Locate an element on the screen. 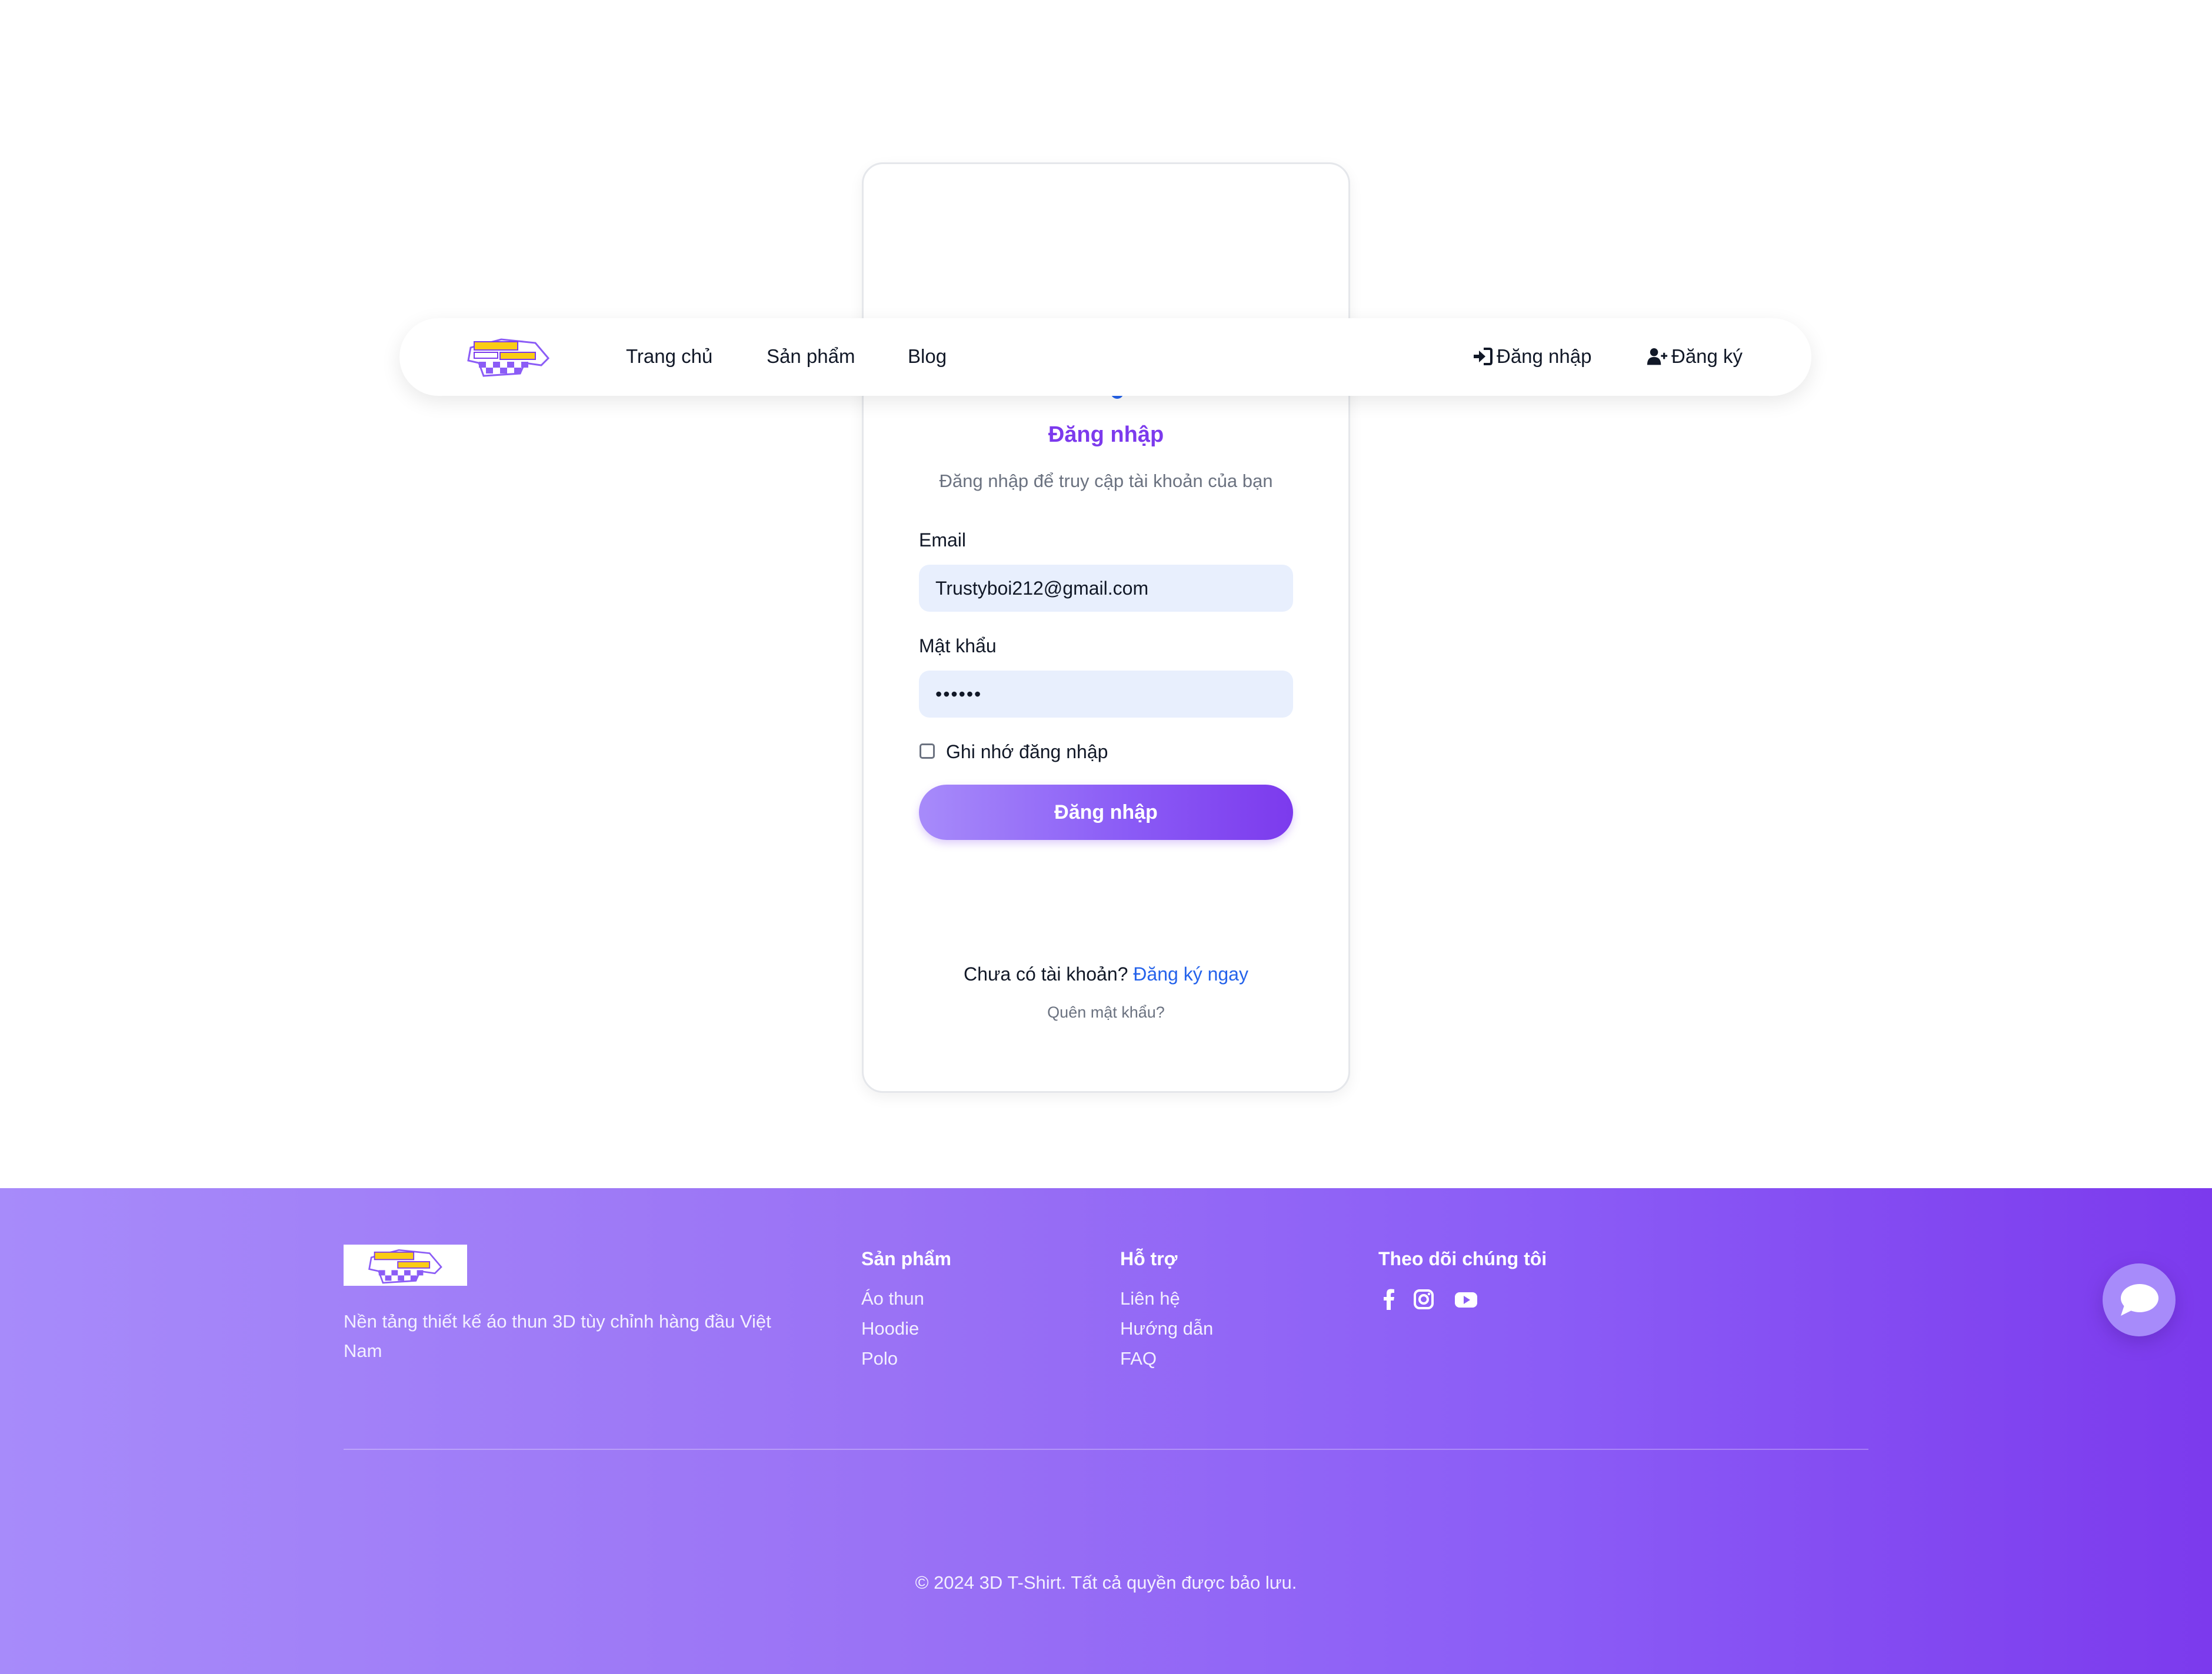 This screenshot has height=1674, width=2212. brand-logo is located at coordinates (508, 359).